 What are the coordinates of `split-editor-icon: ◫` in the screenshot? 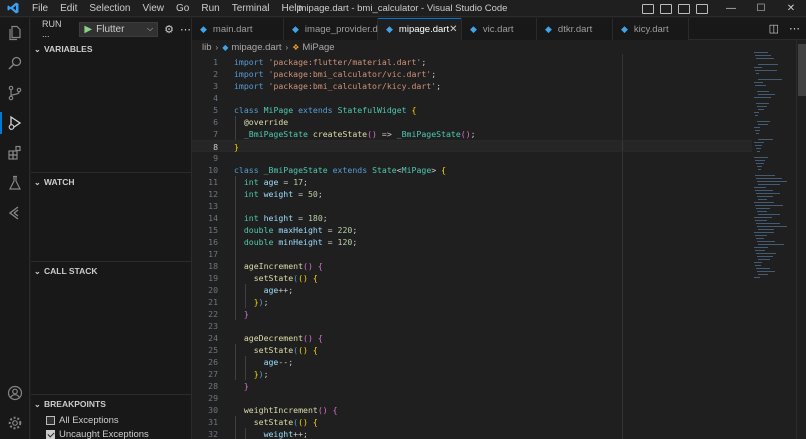 It's located at (774, 28).